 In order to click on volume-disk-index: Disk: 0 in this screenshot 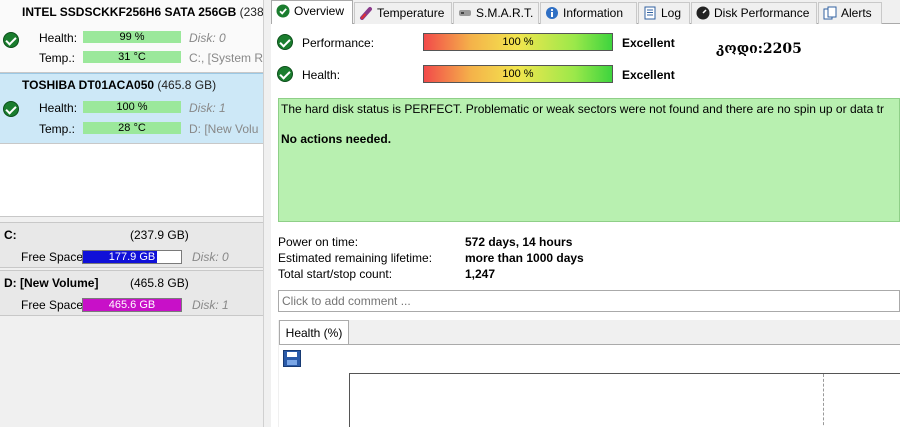, I will do `click(210, 257)`.